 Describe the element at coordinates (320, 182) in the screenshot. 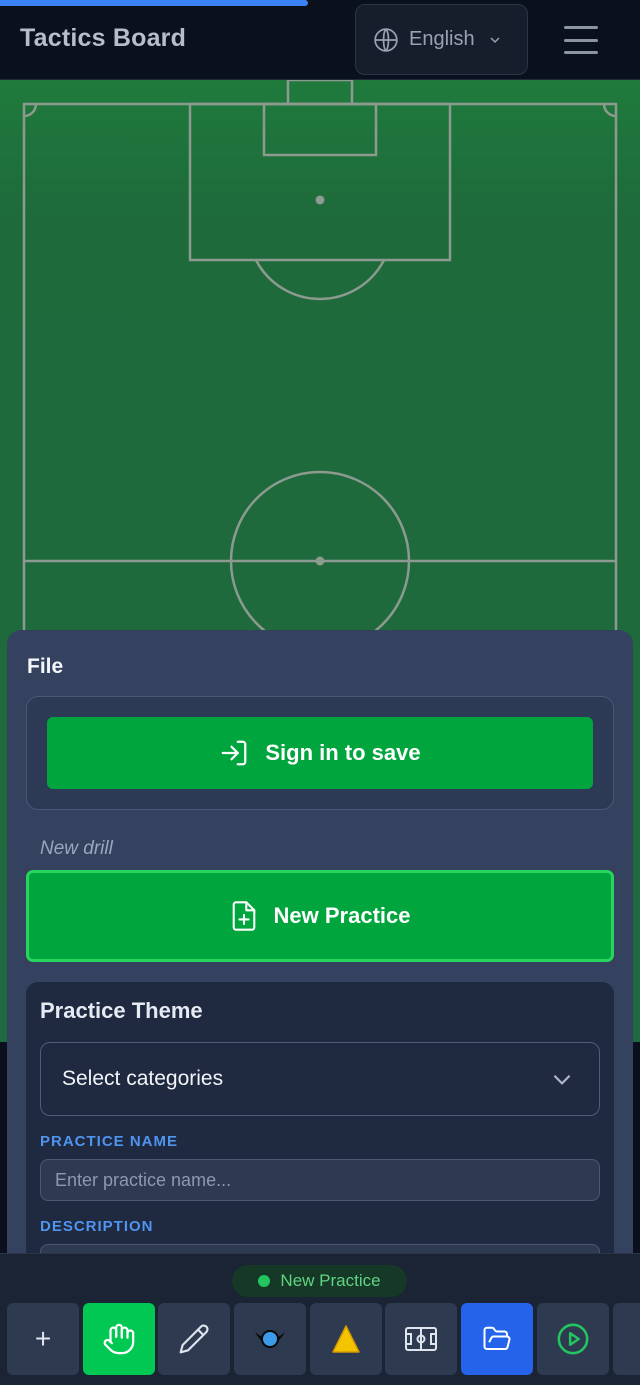

I see `penalty-area` at that location.